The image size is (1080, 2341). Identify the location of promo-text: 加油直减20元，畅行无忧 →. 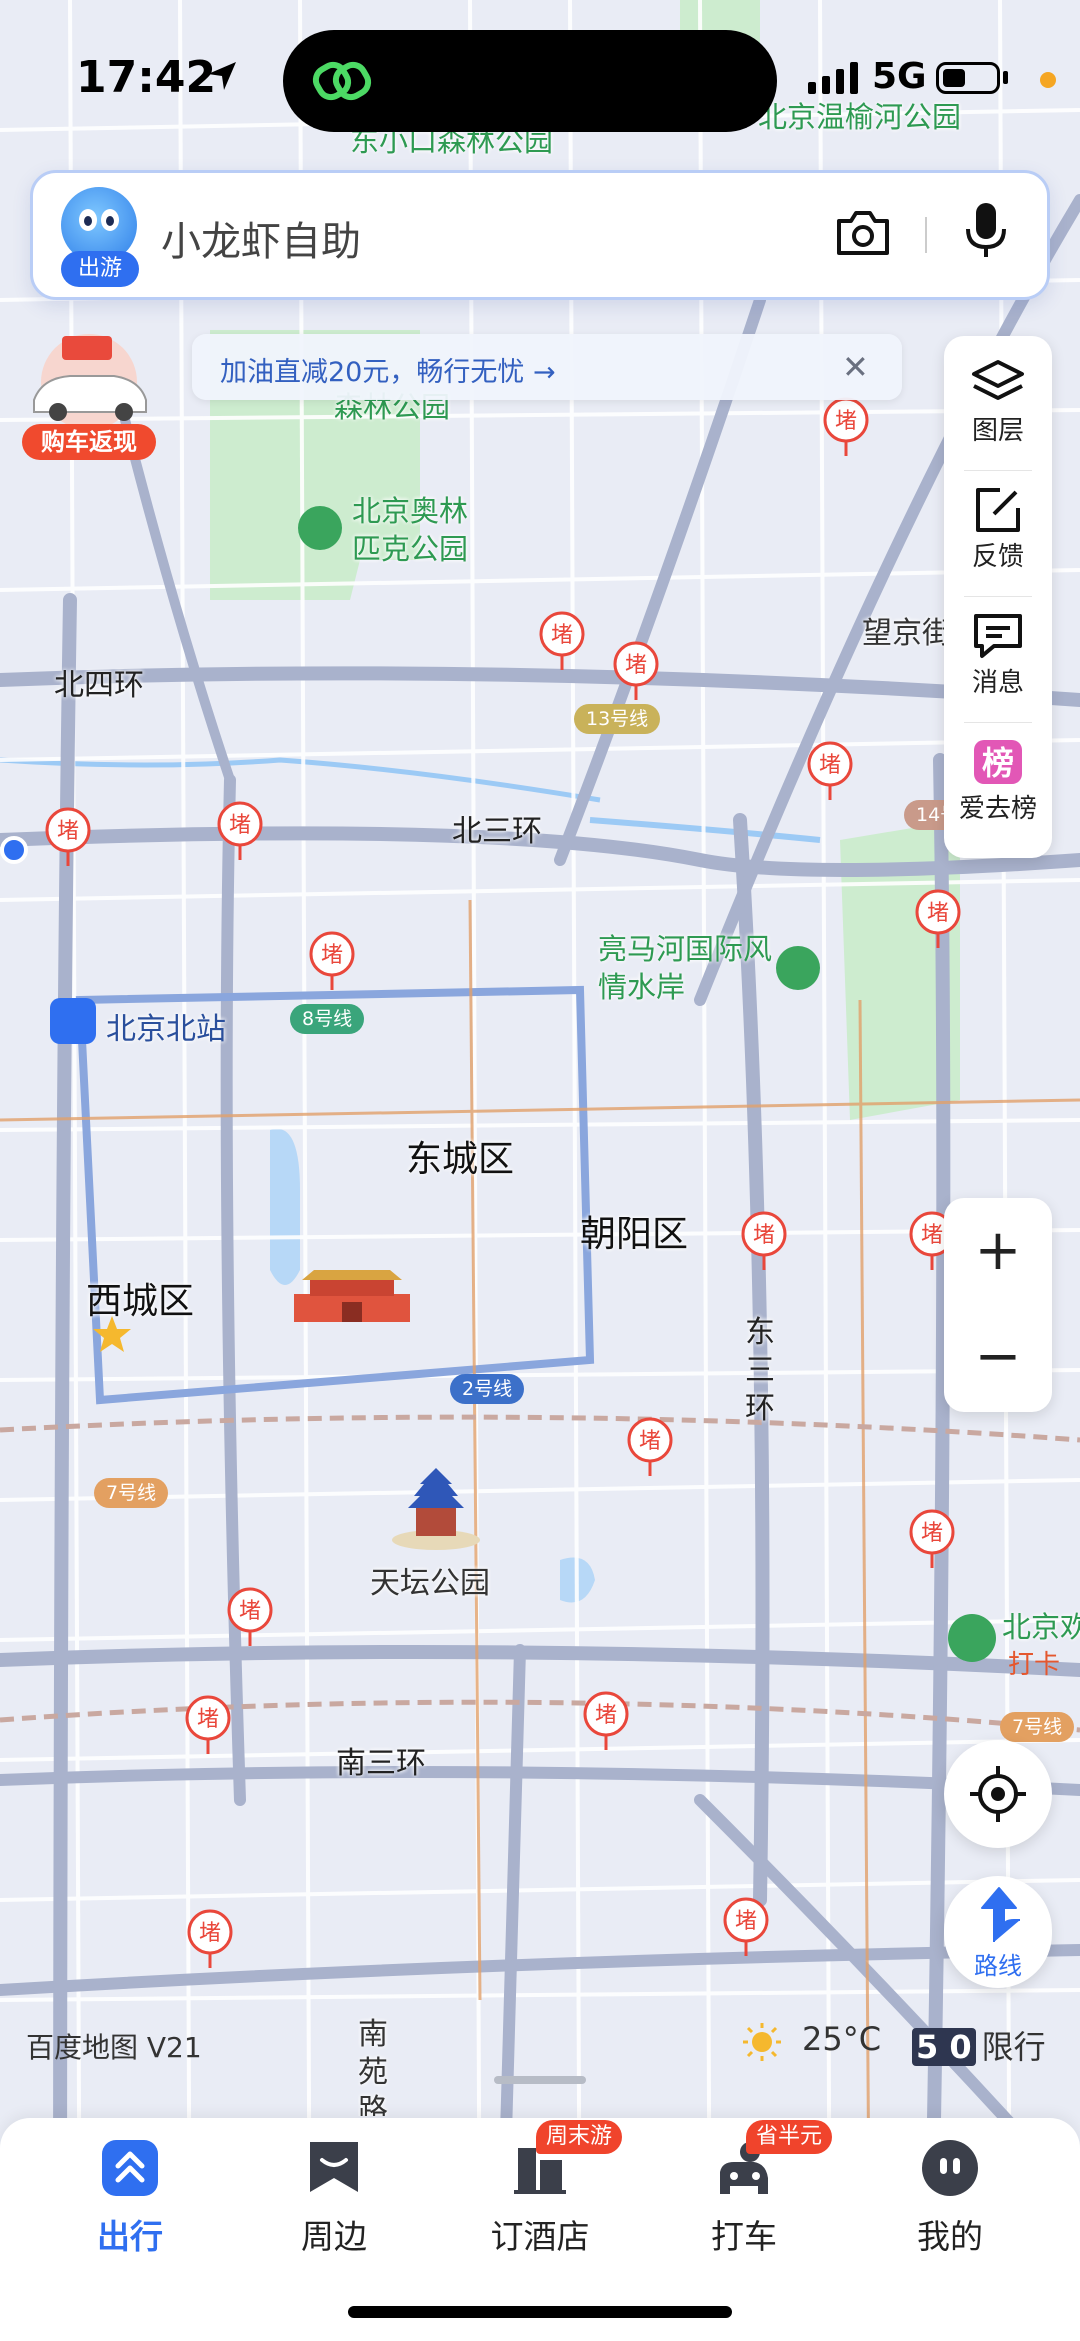
(388, 369).